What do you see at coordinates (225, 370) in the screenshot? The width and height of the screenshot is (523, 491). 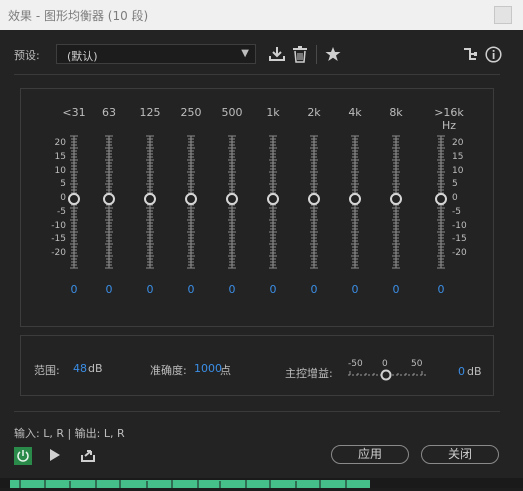 I see `accuracy-unit: 点` at bounding box center [225, 370].